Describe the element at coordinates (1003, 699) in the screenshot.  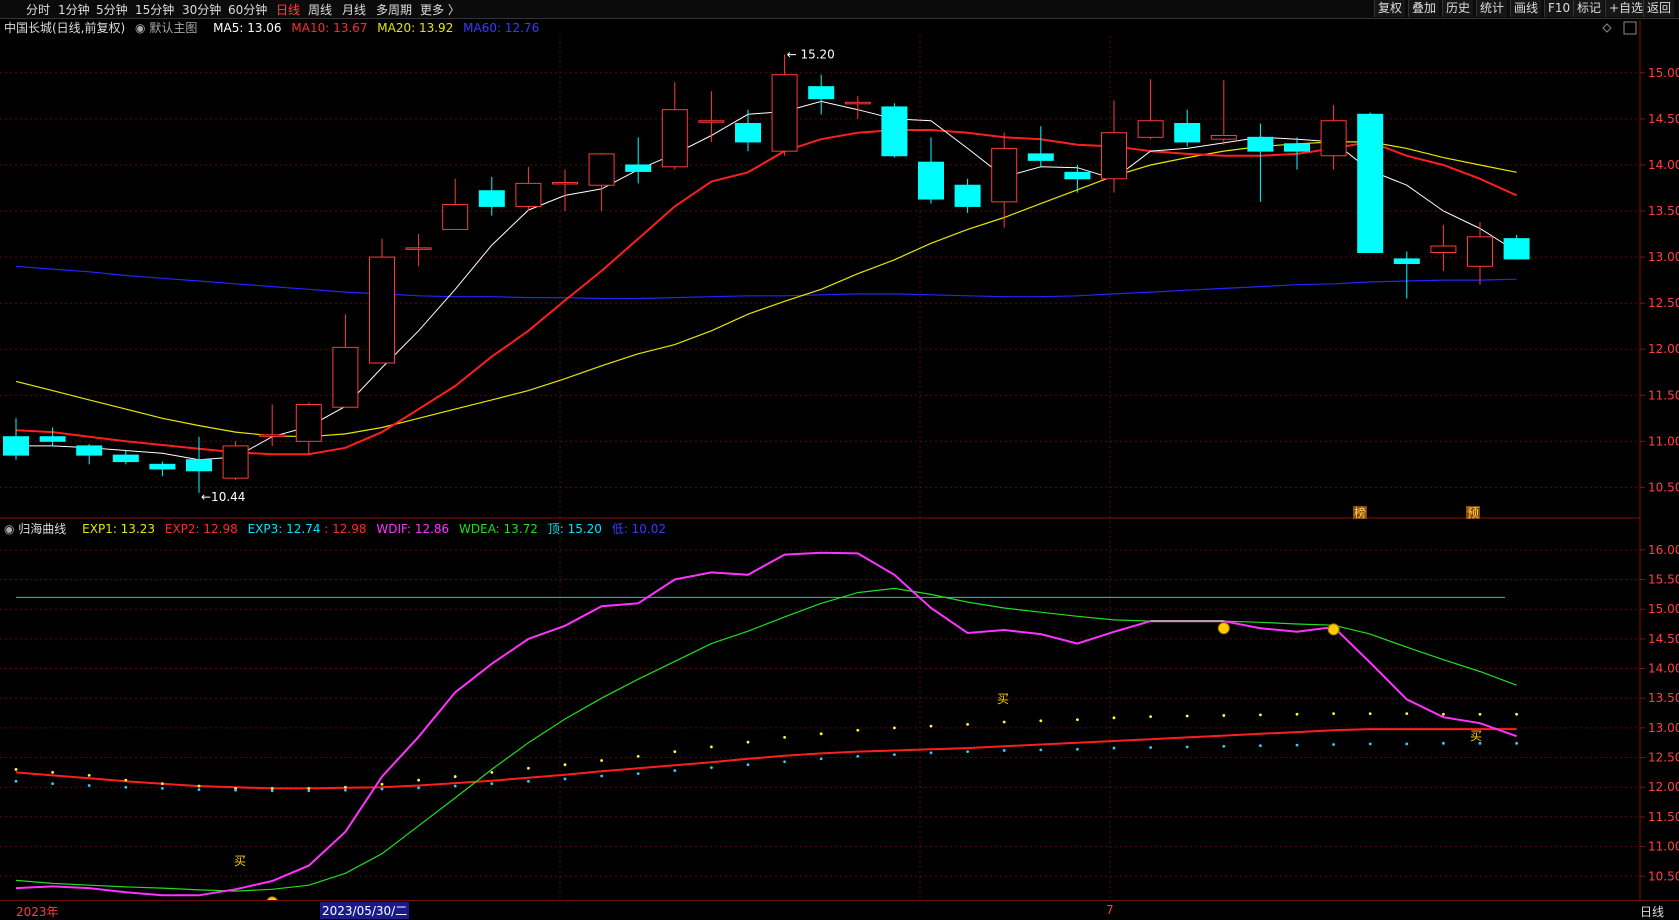
I see `buy-signal-label: 买` at that location.